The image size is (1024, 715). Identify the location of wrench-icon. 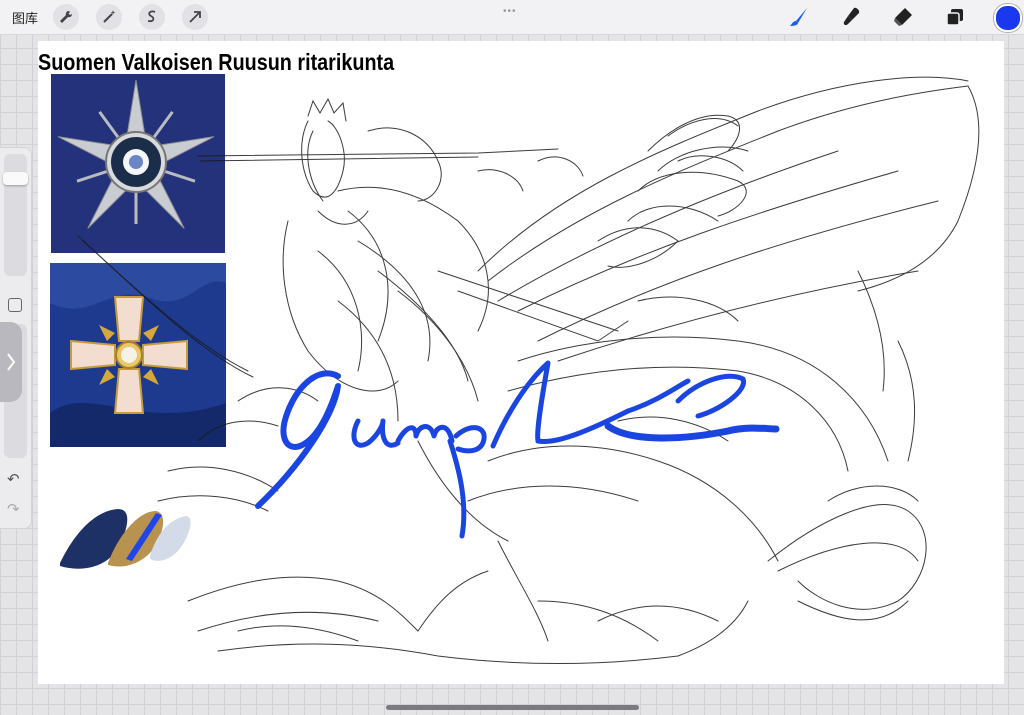
(66, 16).